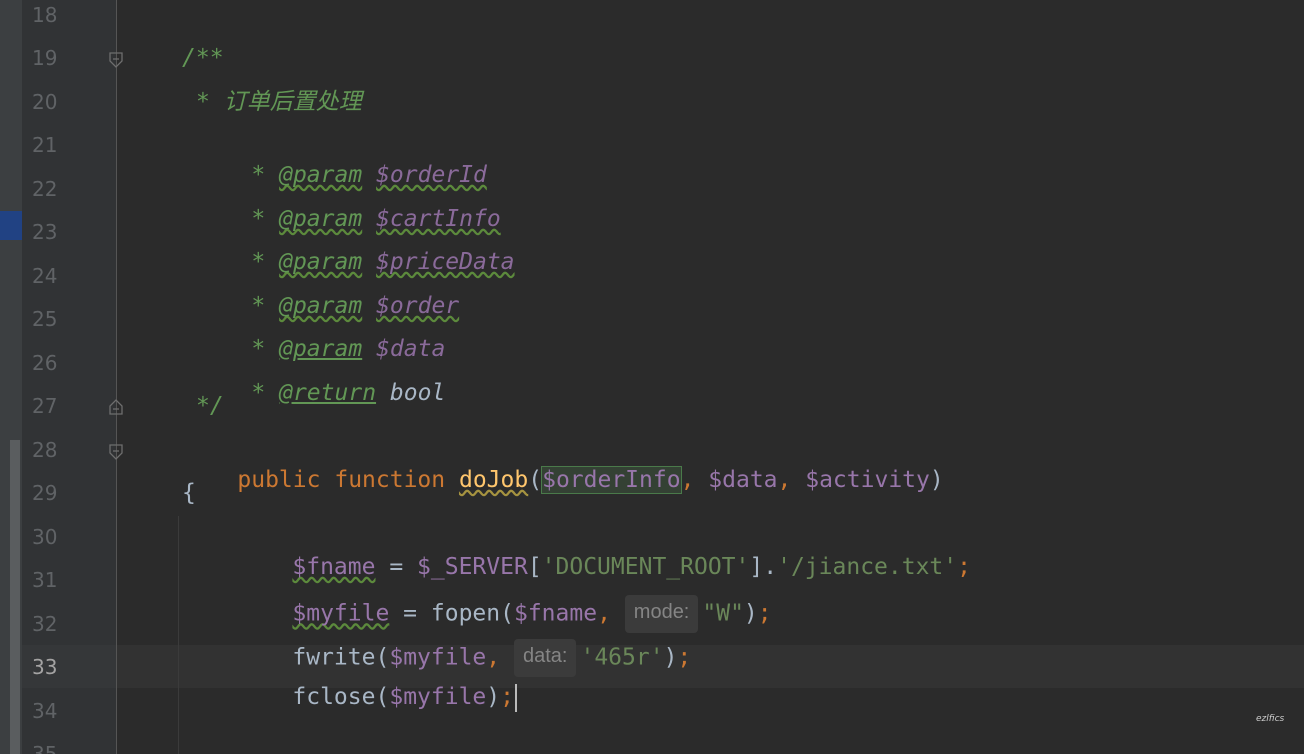 The height and width of the screenshot is (754, 1304). What do you see at coordinates (45, 450) in the screenshot?
I see `line-number: 28` at bounding box center [45, 450].